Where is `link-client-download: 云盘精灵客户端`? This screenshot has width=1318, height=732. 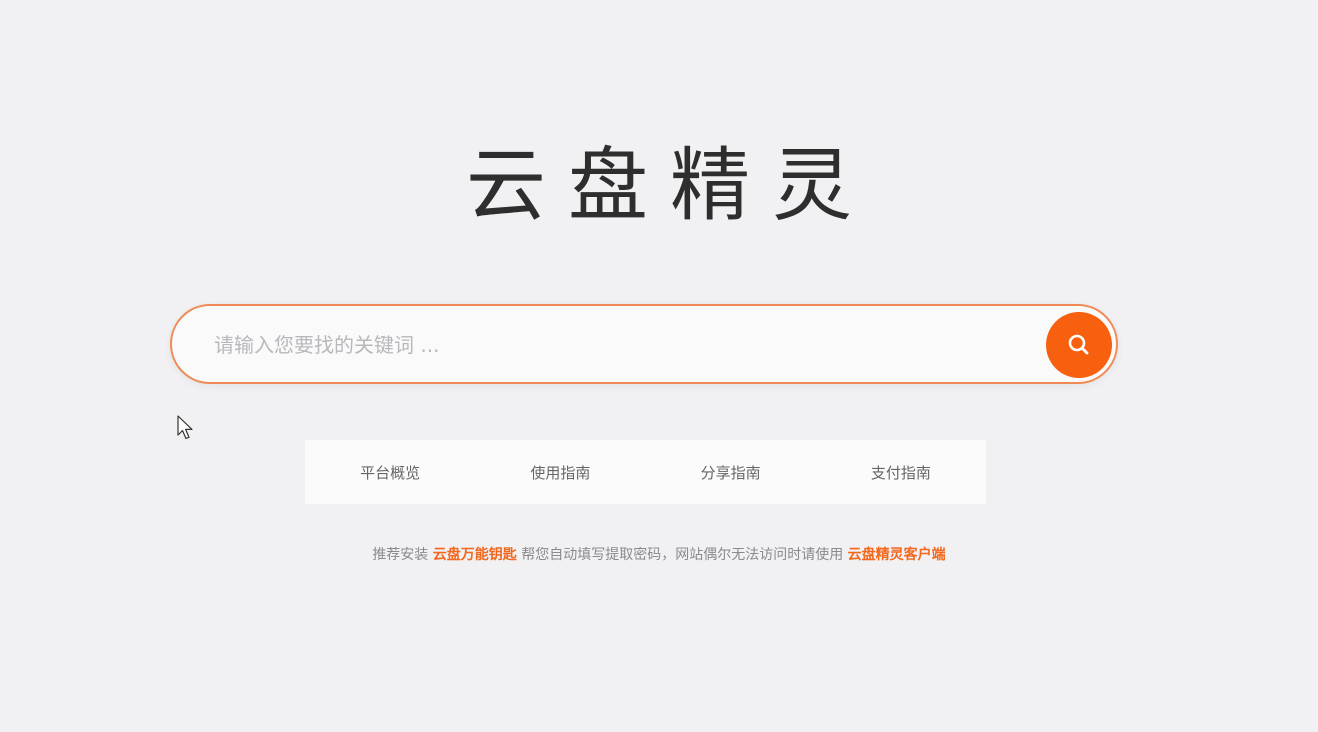 link-client-download: 云盘精灵客户端 is located at coordinates (897, 555).